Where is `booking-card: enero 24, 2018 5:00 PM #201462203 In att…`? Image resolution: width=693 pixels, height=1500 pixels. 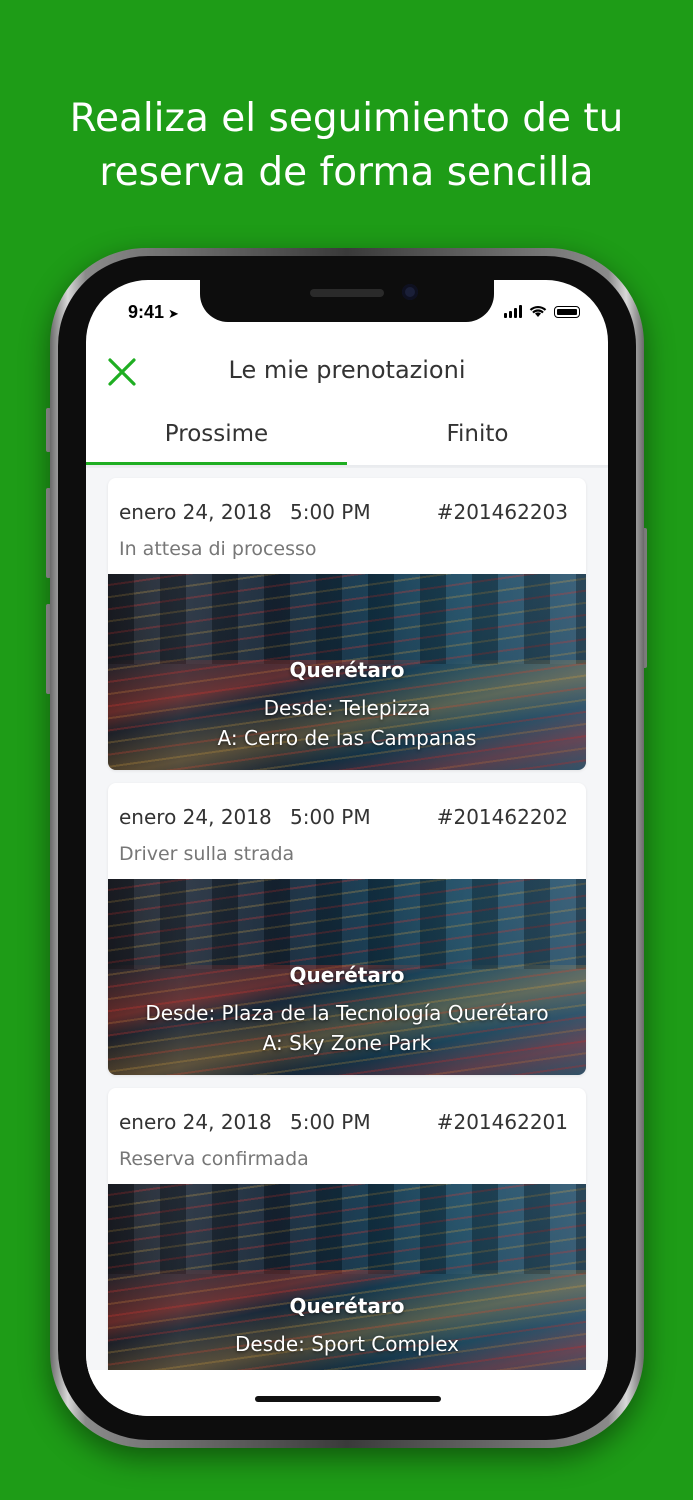 booking-card: enero 24, 2018 5:00 PM #201462203 In att… is located at coordinates (347, 624).